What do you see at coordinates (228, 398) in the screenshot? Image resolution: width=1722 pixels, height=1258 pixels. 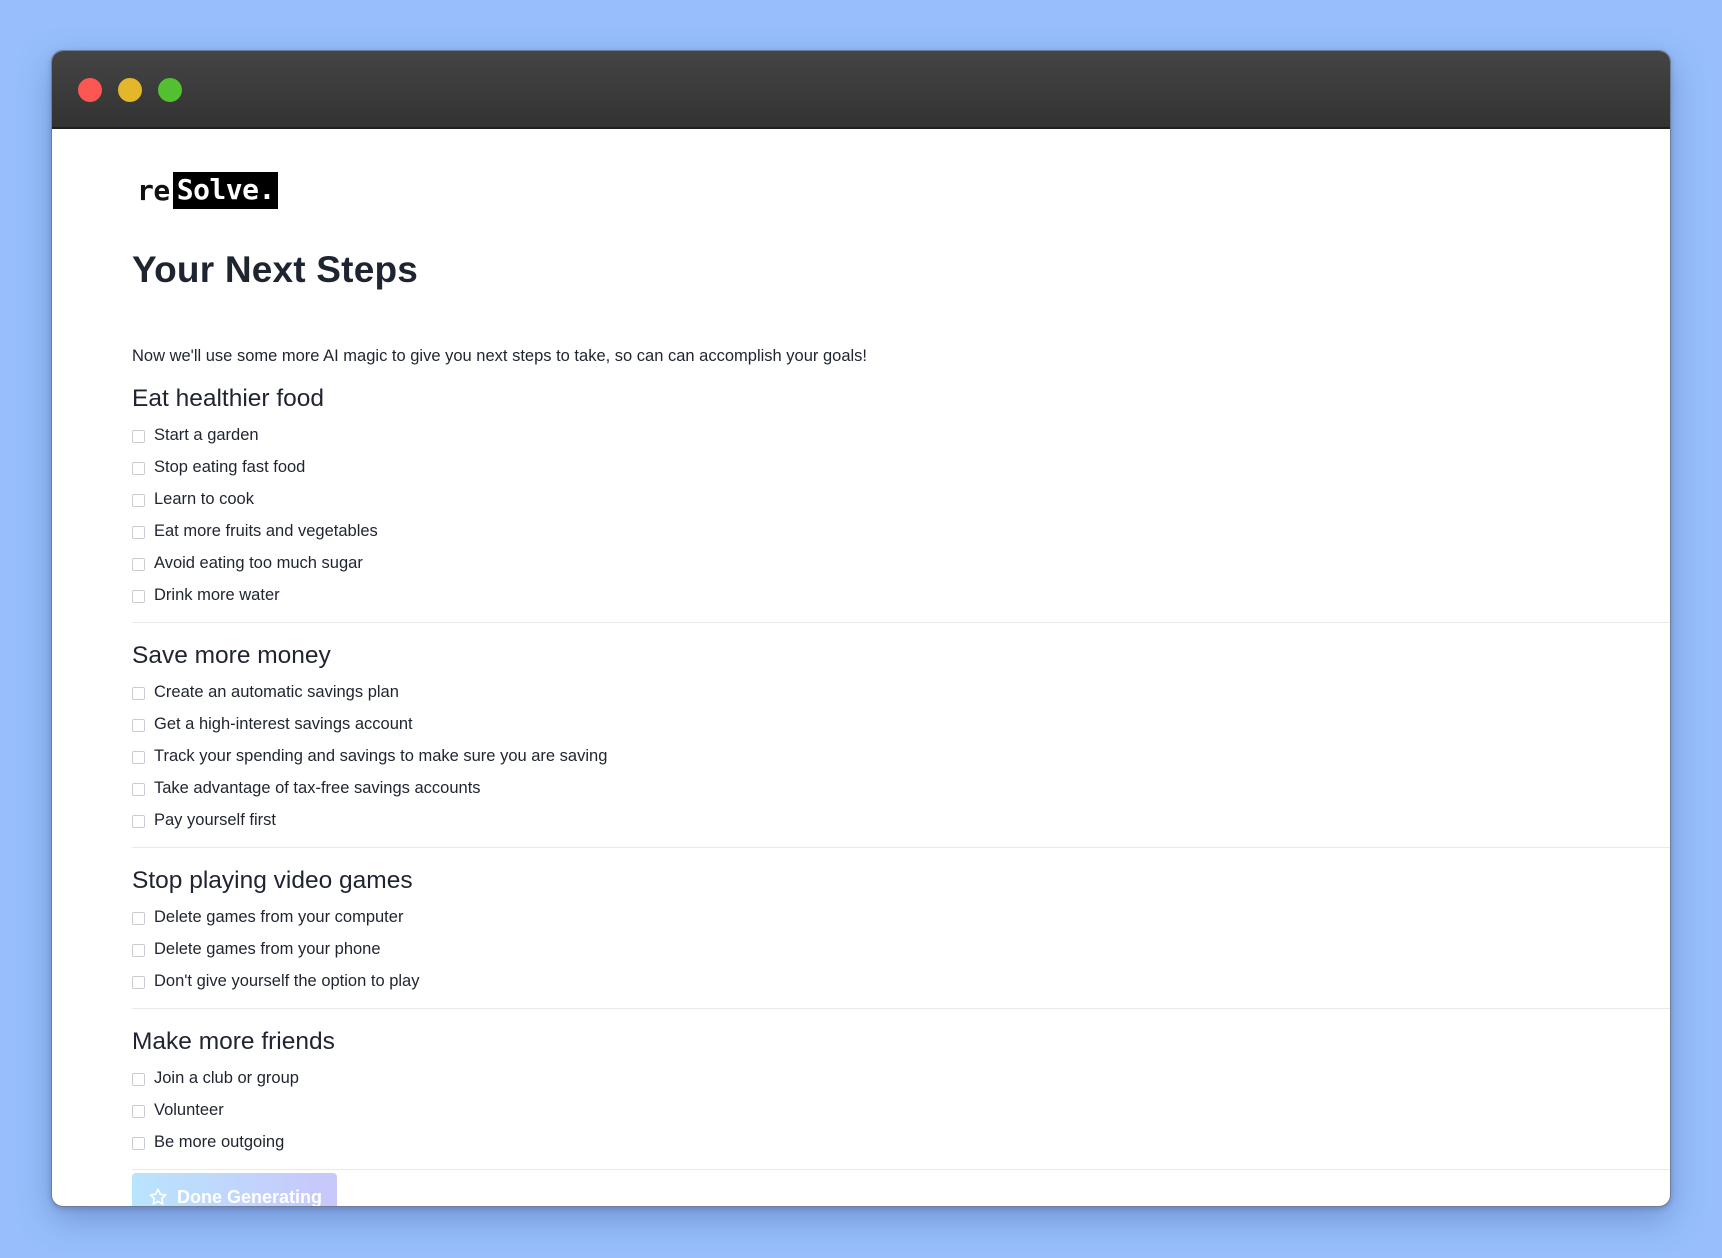 I see `section-title: Eat healthier food` at bounding box center [228, 398].